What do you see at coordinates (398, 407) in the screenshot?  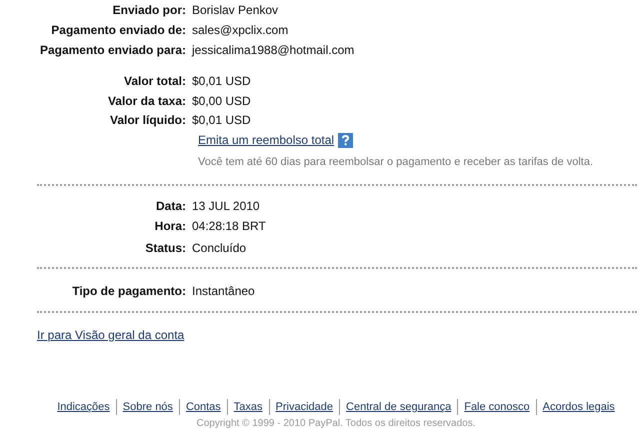 I see `footer-link: Central de segurança` at bounding box center [398, 407].